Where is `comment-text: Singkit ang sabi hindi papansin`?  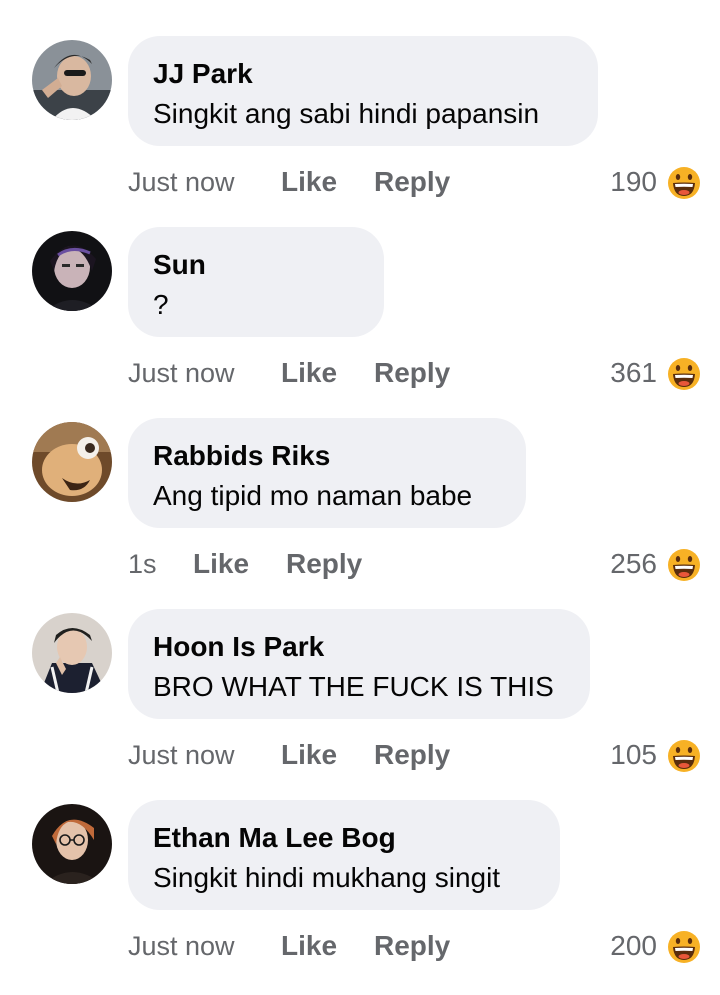
comment-text: Singkit ang sabi hindi papansin is located at coordinates (346, 113).